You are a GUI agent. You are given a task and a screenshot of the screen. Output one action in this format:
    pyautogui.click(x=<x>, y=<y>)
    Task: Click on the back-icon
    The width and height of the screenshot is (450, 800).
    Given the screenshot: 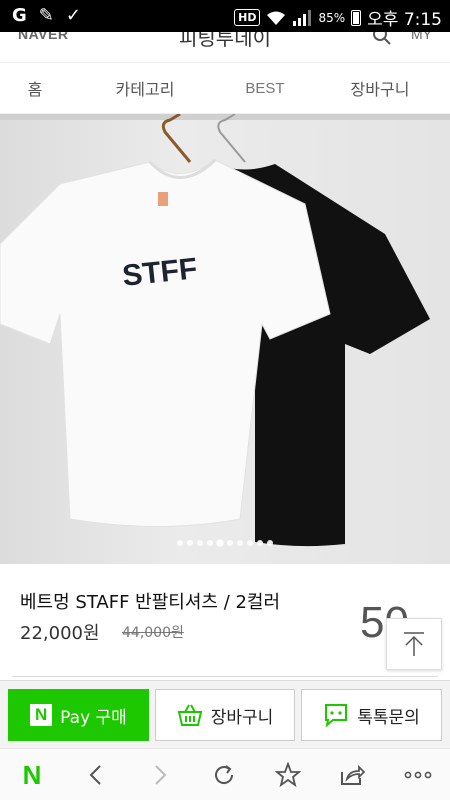 What is the action you would take?
    pyautogui.click(x=95, y=775)
    